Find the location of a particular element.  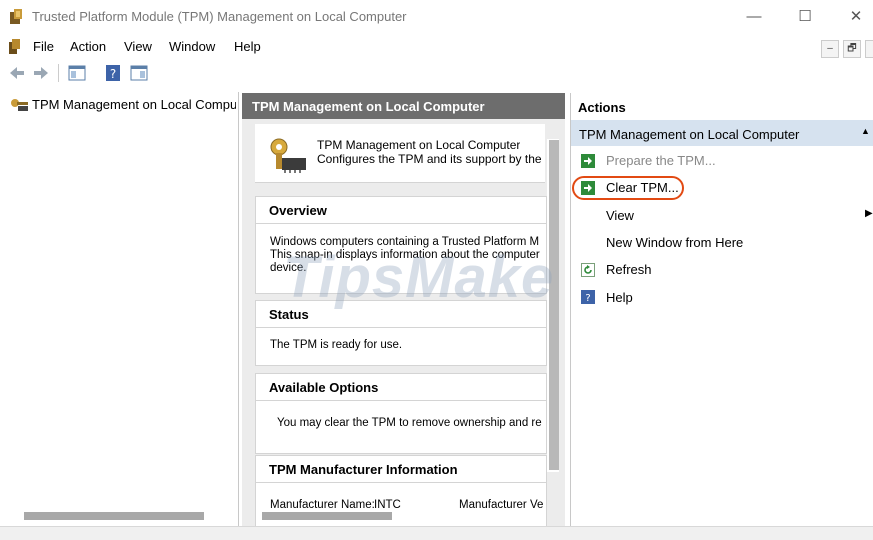

maximize-button: ☐ is located at coordinates (805, 17).